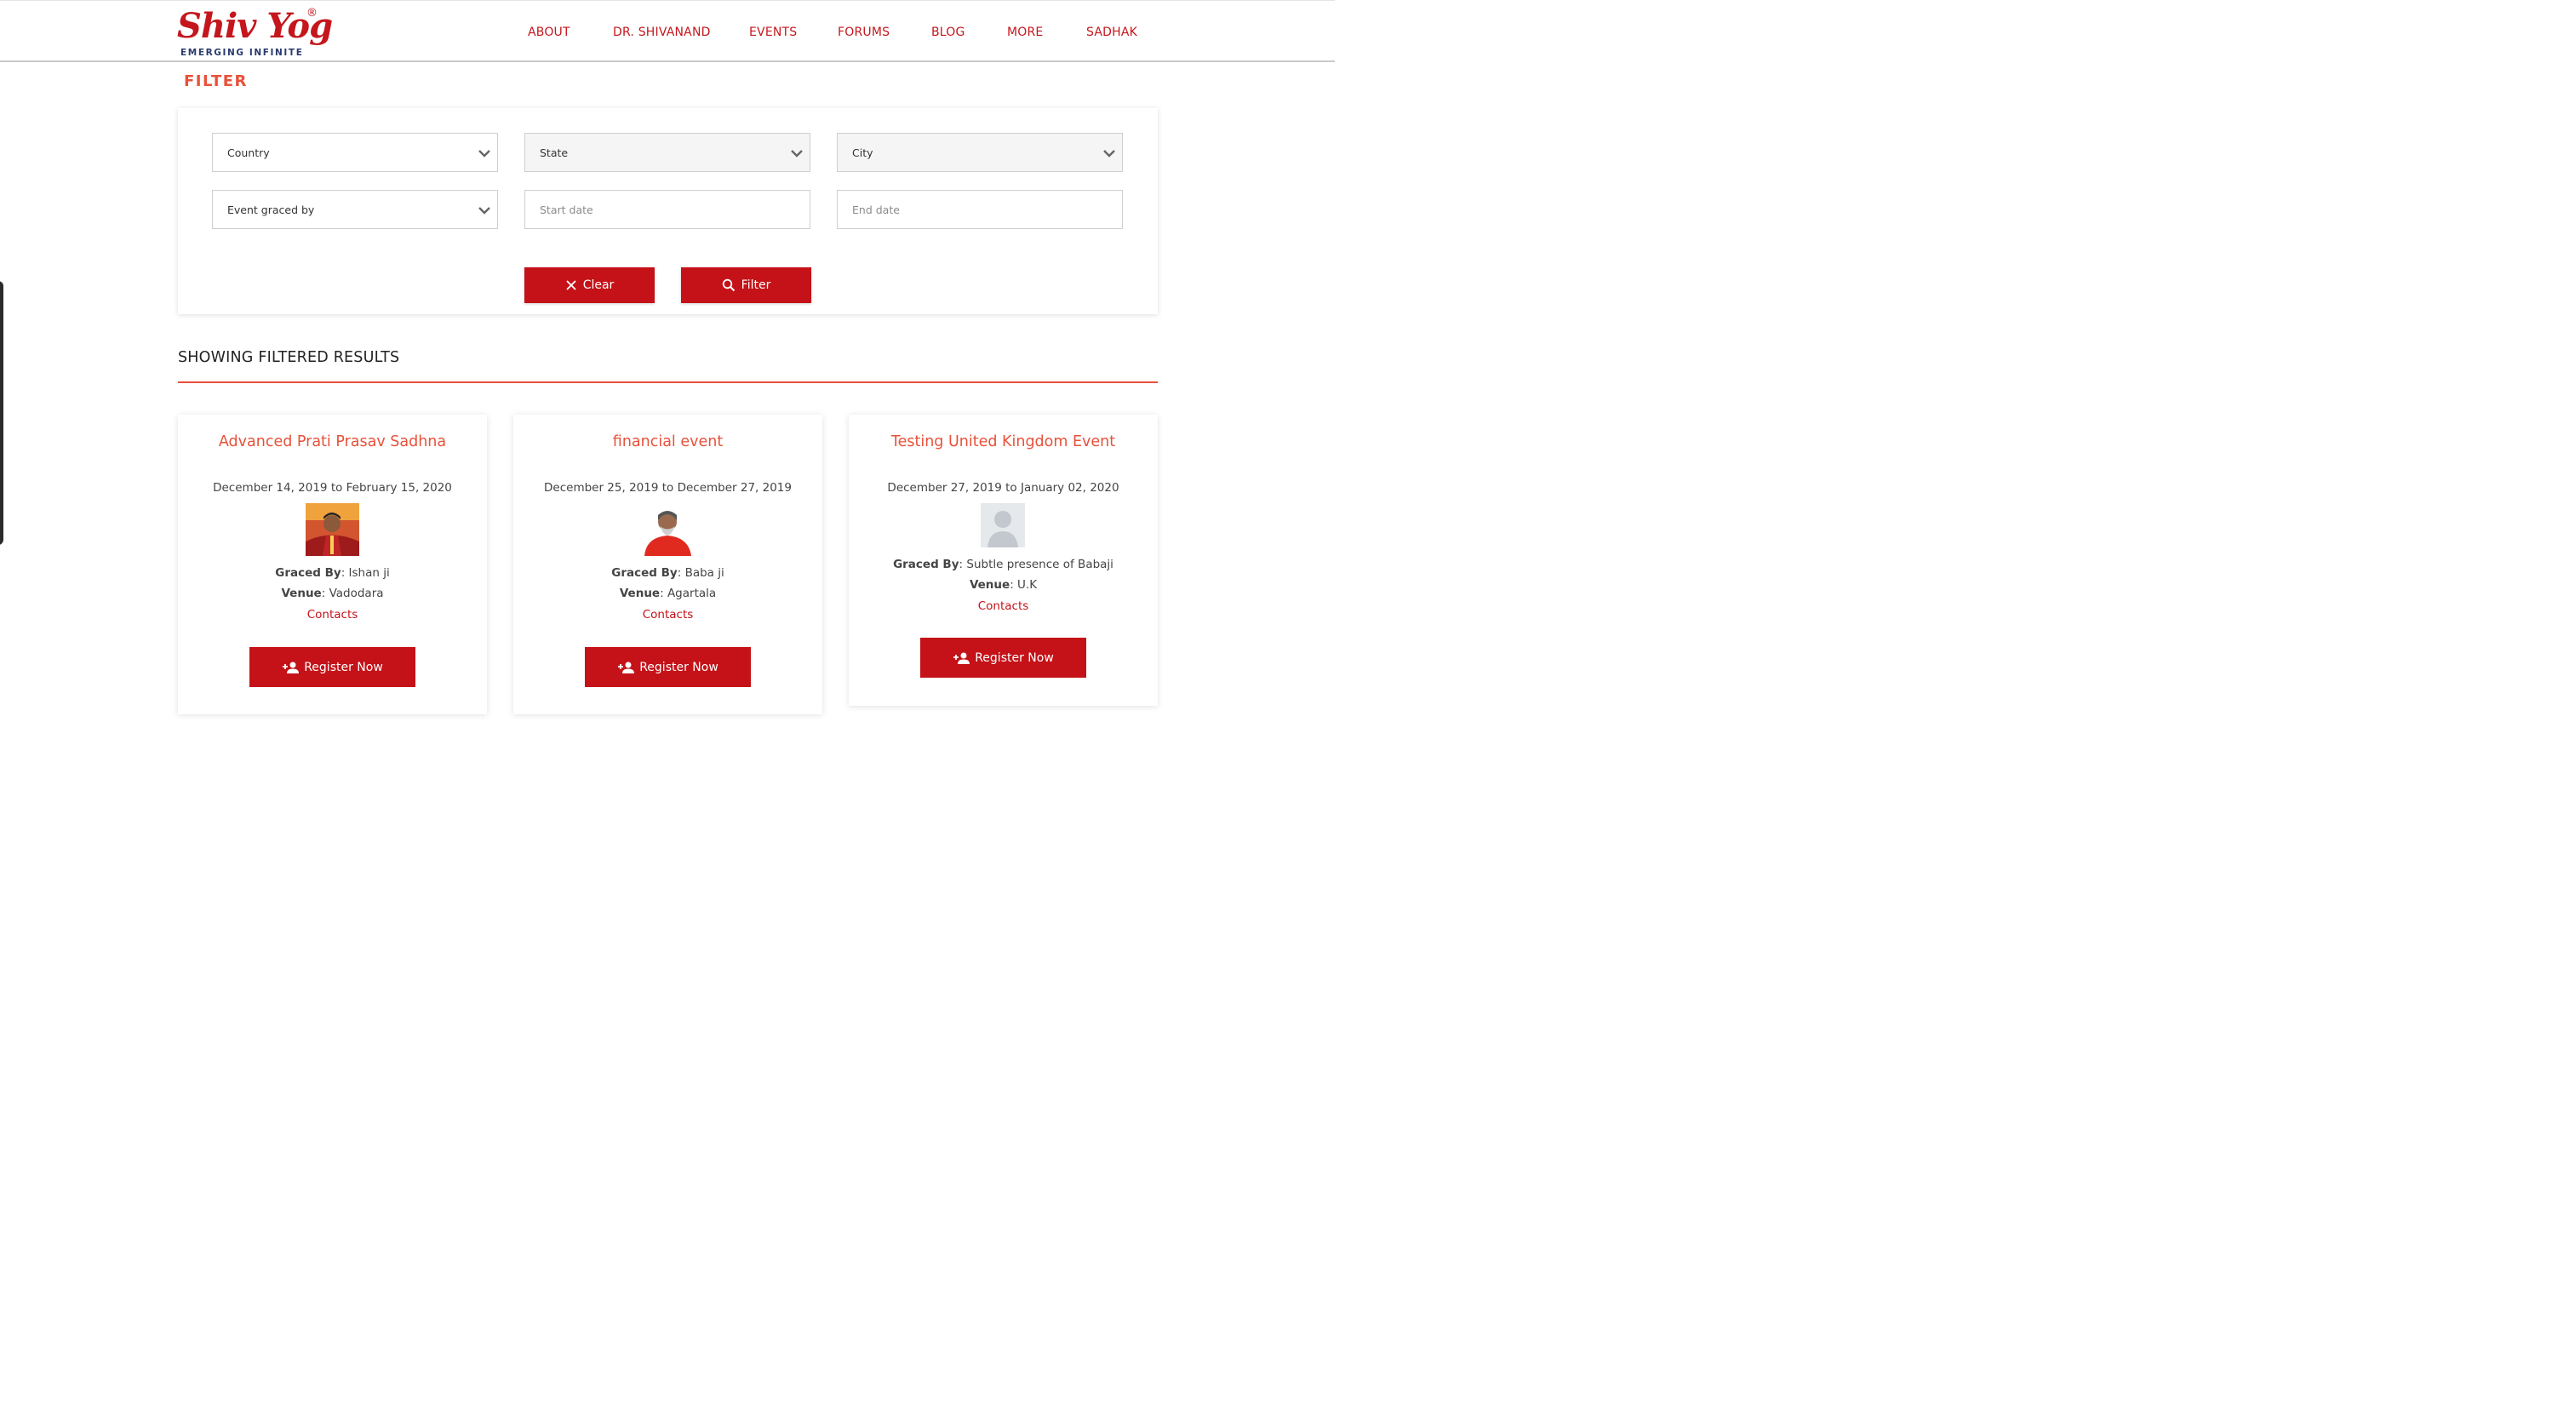  I want to click on event-dates: December 25, 2019 to December 27, 2019, so click(668, 488).